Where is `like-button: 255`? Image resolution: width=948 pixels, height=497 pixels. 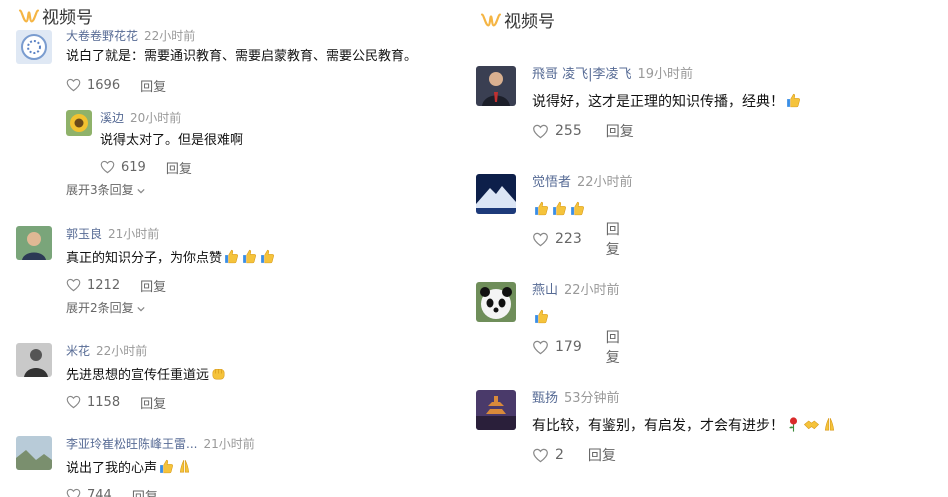
like-button: 255 is located at coordinates (557, 131).